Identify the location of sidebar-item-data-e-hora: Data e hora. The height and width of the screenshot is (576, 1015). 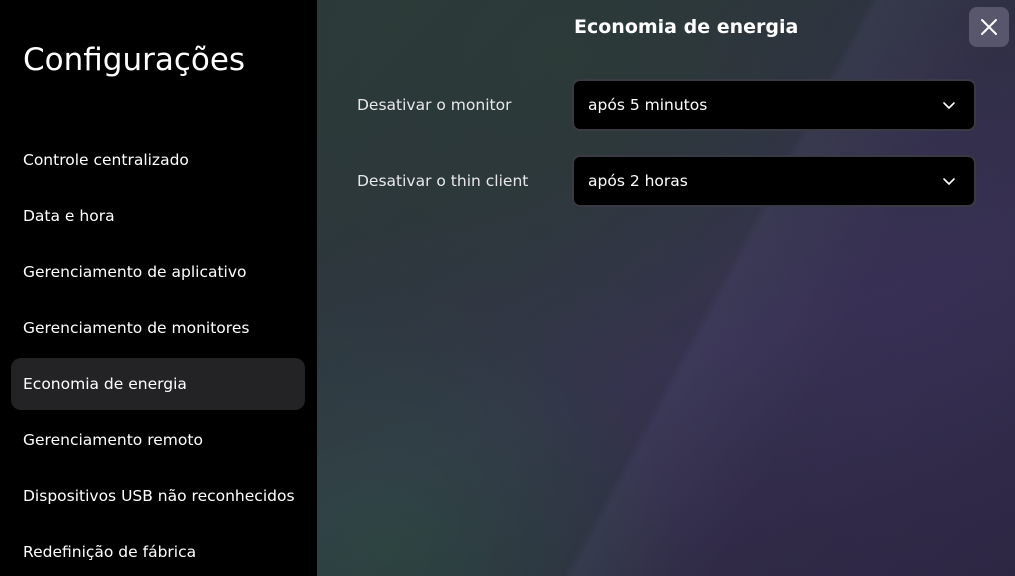
(158, 216).